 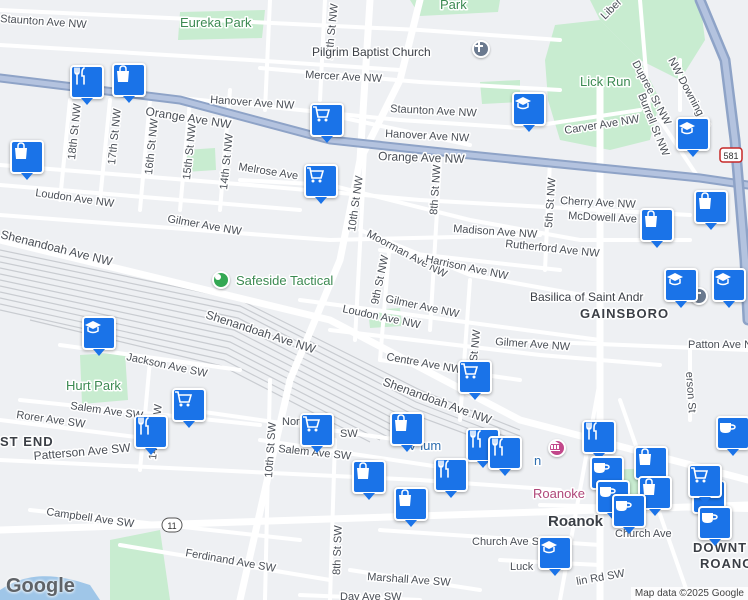 I want to click on street-label: Mercer Ave NW, so click(x=344, y=77).